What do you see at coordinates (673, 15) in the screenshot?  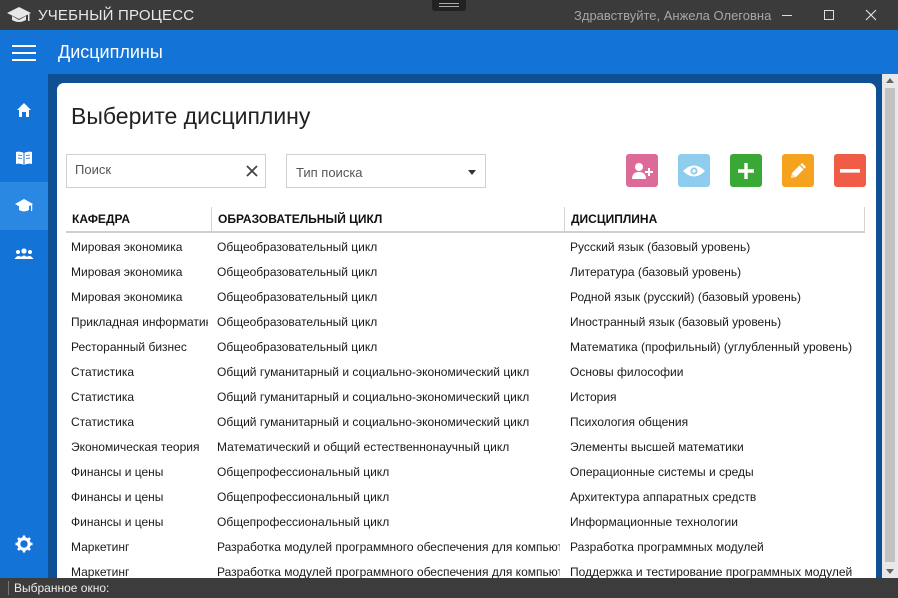 I see `user-greeting: Здравствуйте, Анжела Олеговна` at bounding box center [673, 15].